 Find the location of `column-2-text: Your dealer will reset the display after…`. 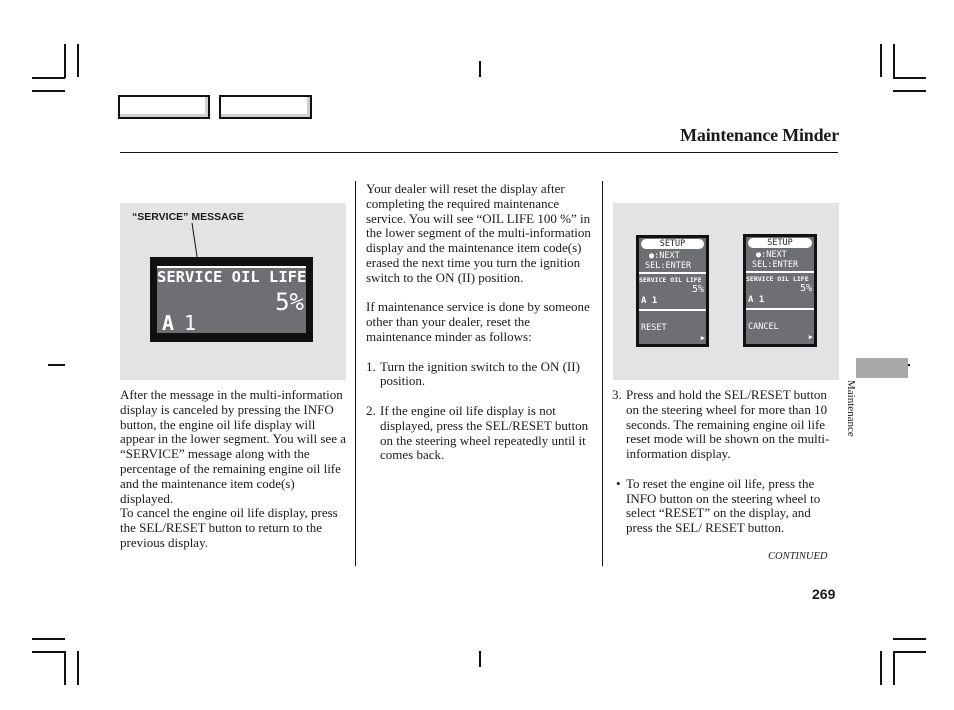

column-2-text: Your dealer will reset the display after… is located at coordinates (481, 322).